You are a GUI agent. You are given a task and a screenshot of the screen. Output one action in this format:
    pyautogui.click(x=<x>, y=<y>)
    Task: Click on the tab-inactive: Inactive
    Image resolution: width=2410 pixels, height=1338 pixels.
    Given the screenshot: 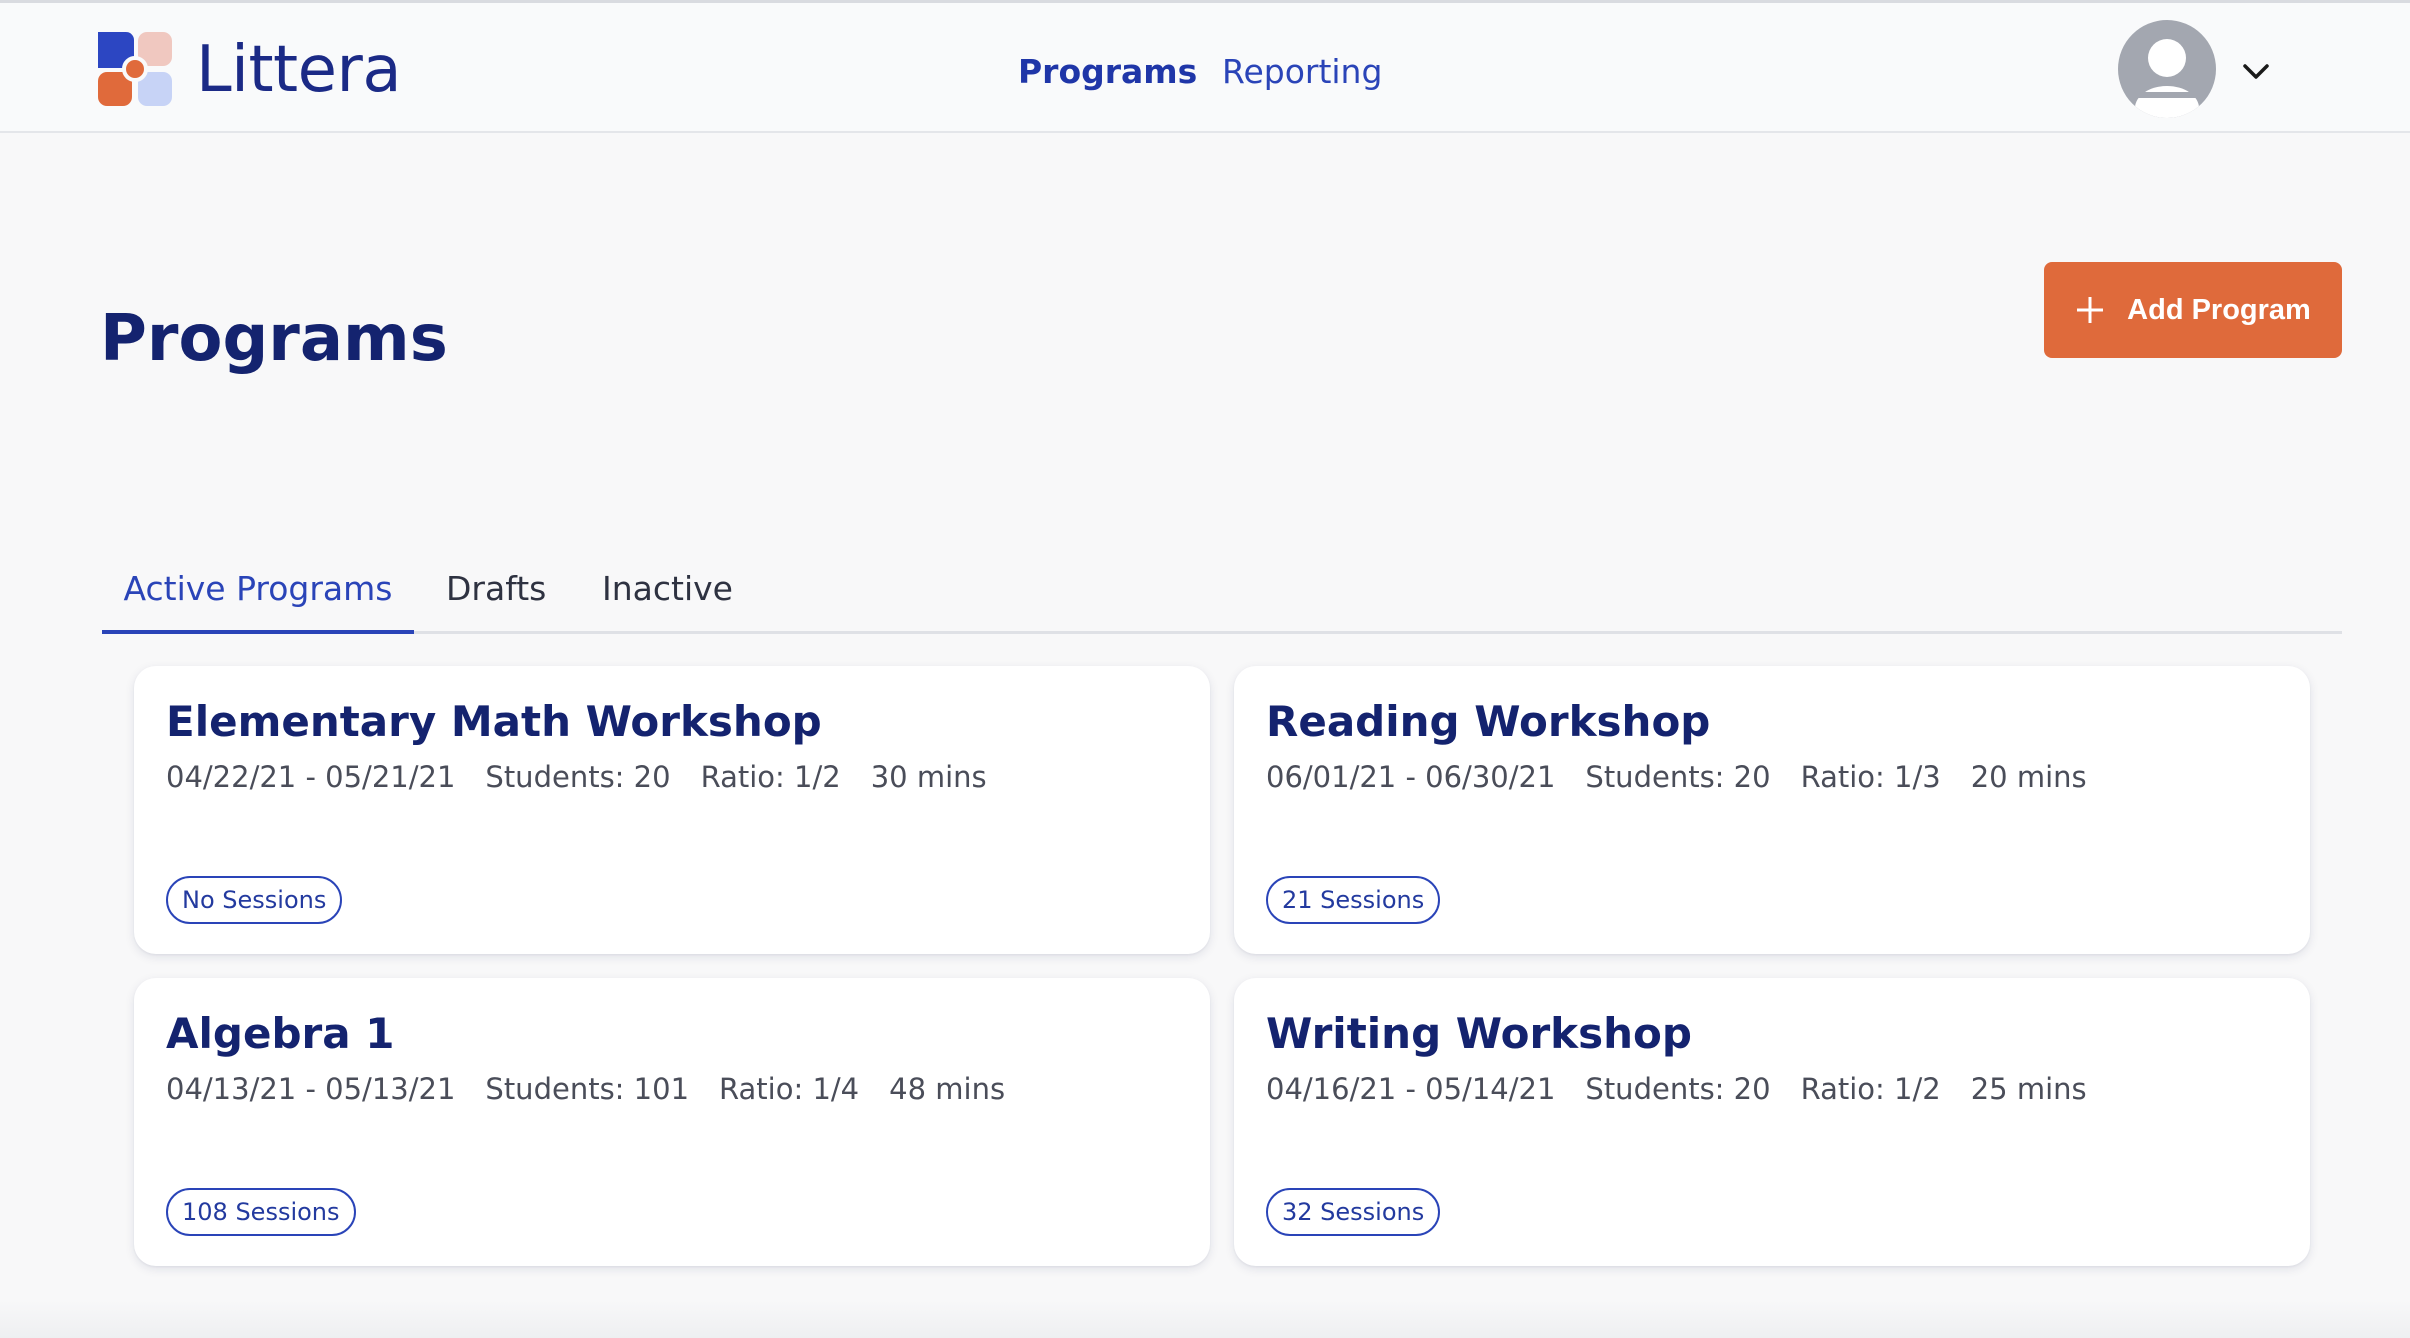 What is the action you would take?
    pyautogui.click(x=667, y=589)
    